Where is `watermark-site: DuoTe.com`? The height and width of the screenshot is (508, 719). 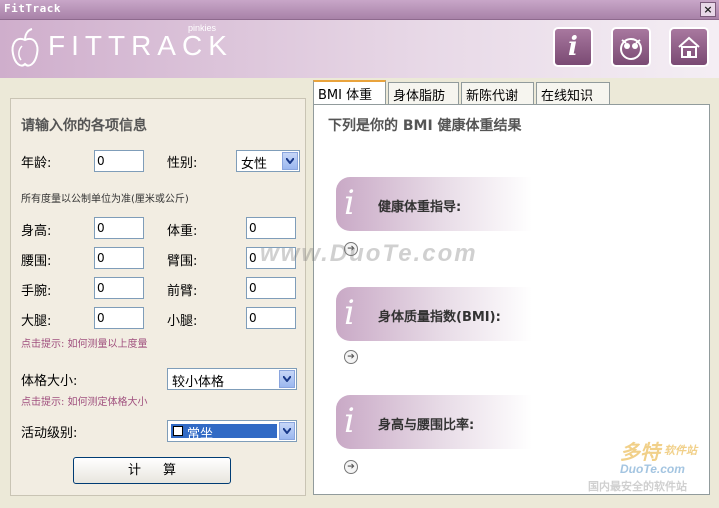
watermark-site: DuoTe.com is located at coordinates (652, 469).